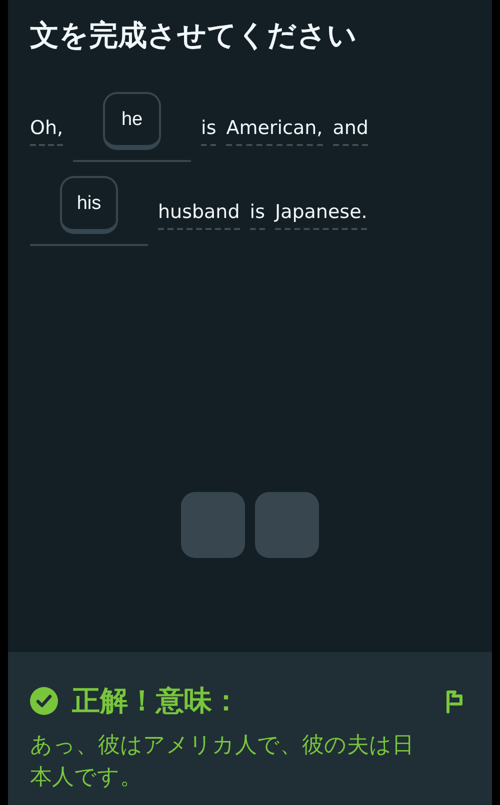 The image size is (500, 805). Describe the element at coordinates (132, 121) in the screenshot. I see `word-chip: he` at that location.